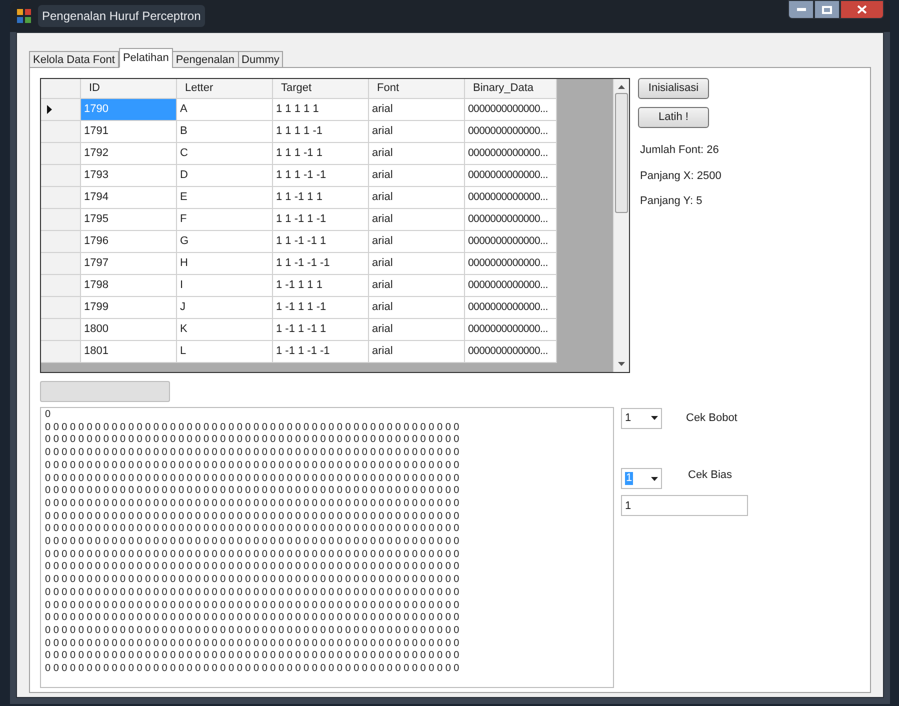 This screenshot has height=706, width=899. I want to click on table-cell: B, so click(225, 132).